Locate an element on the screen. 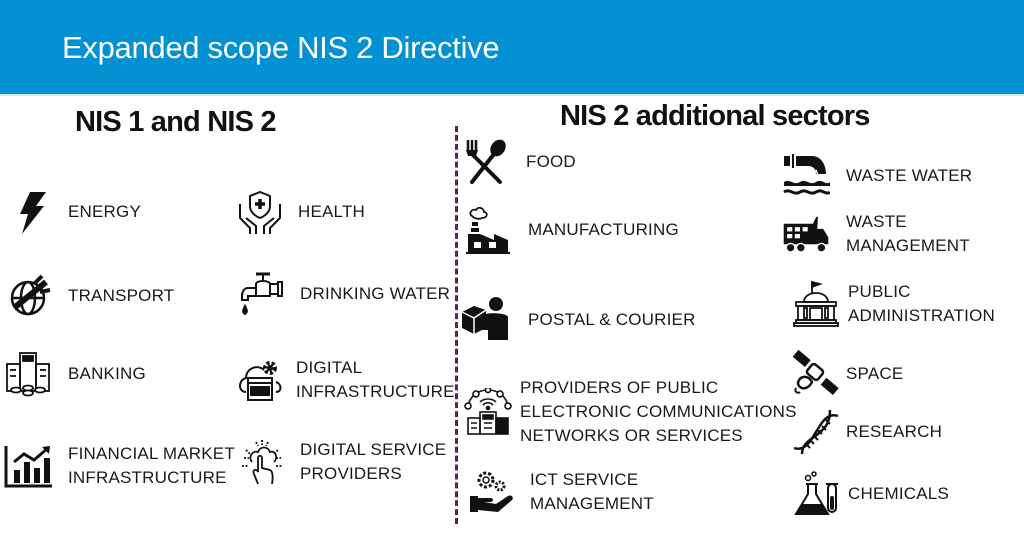 The image size is (1024, 545). hand-touch-cloud-icon is located at coordinates (262, 462).